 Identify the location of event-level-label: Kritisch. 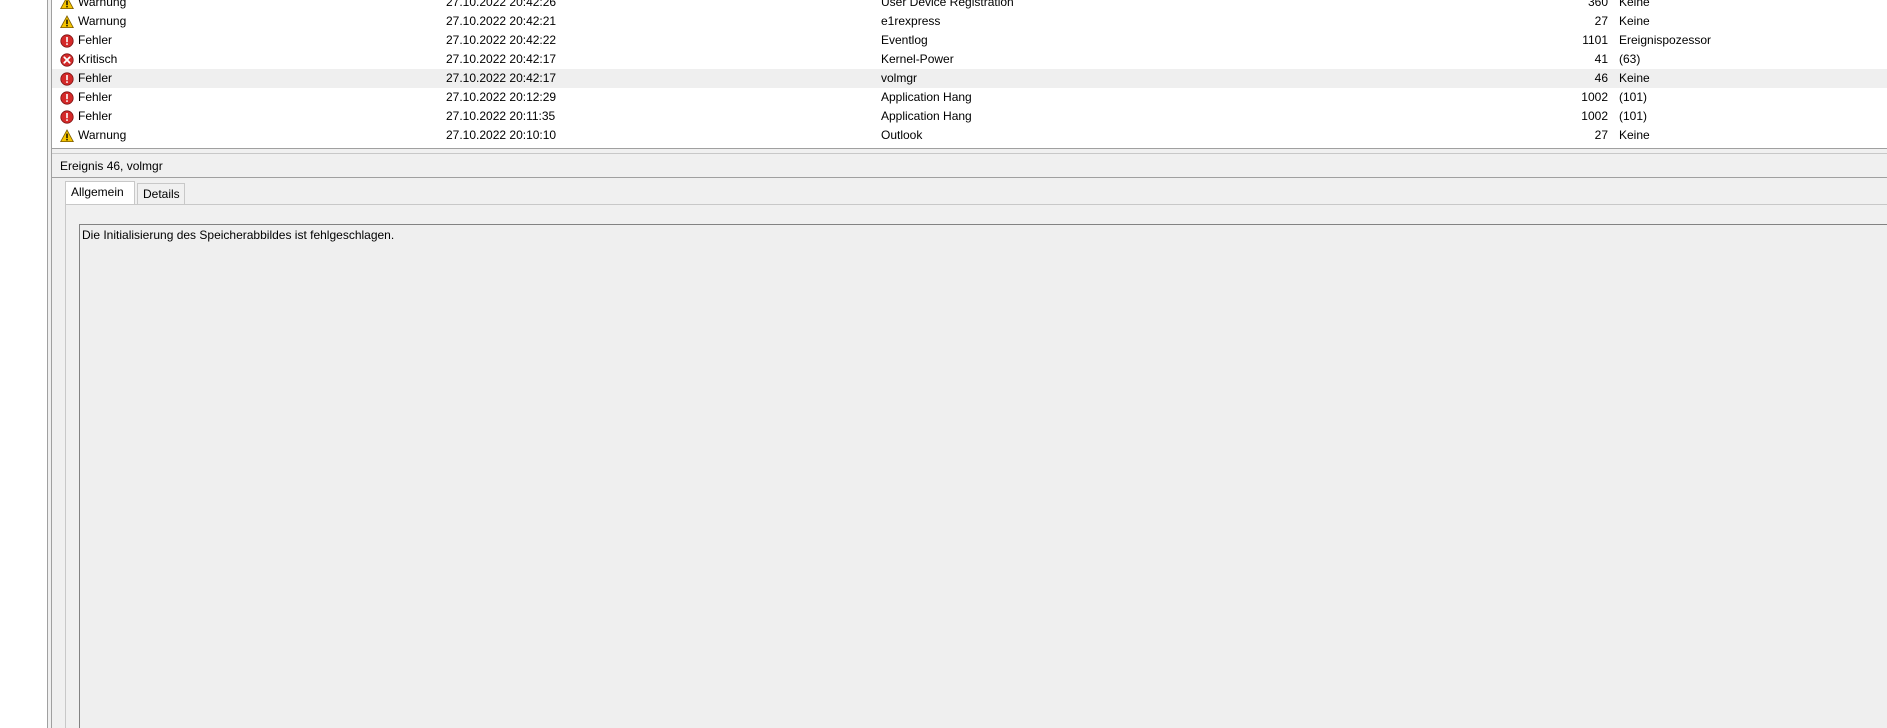
(98, 59).